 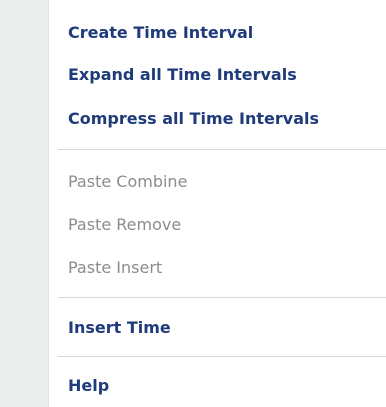 I want to click on menu-item-paste-remove: Paste Remove, so click(x=125, y=224).